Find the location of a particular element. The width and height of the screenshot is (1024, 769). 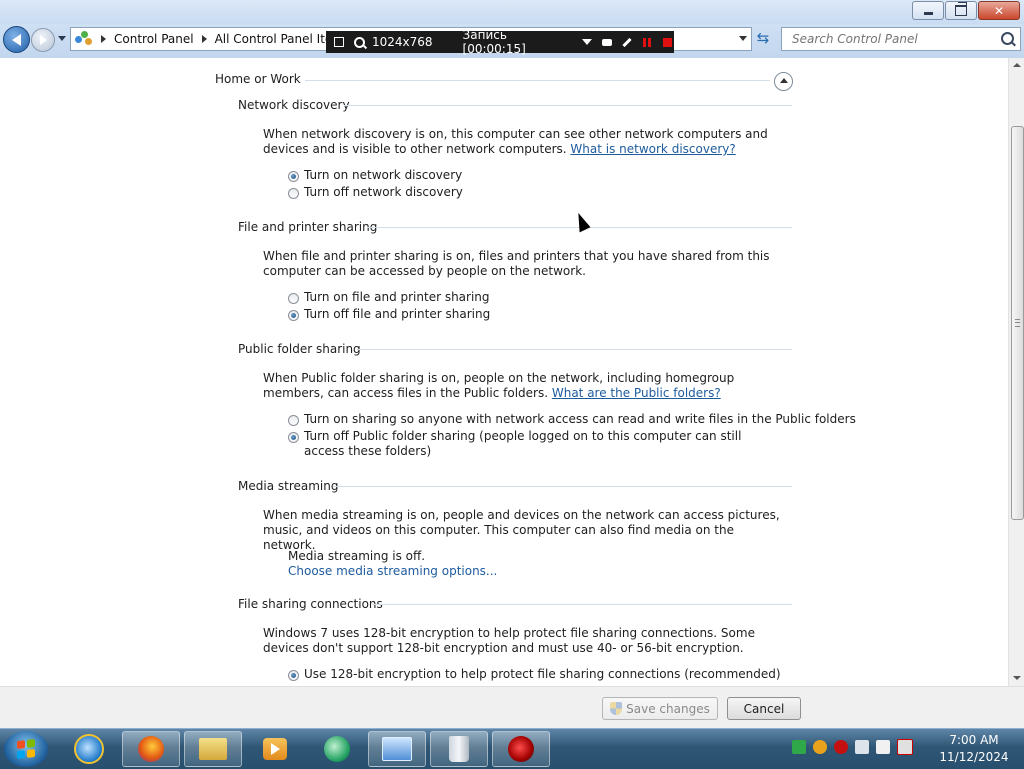

chevron-up-icon is located at coordinates (783, 80).